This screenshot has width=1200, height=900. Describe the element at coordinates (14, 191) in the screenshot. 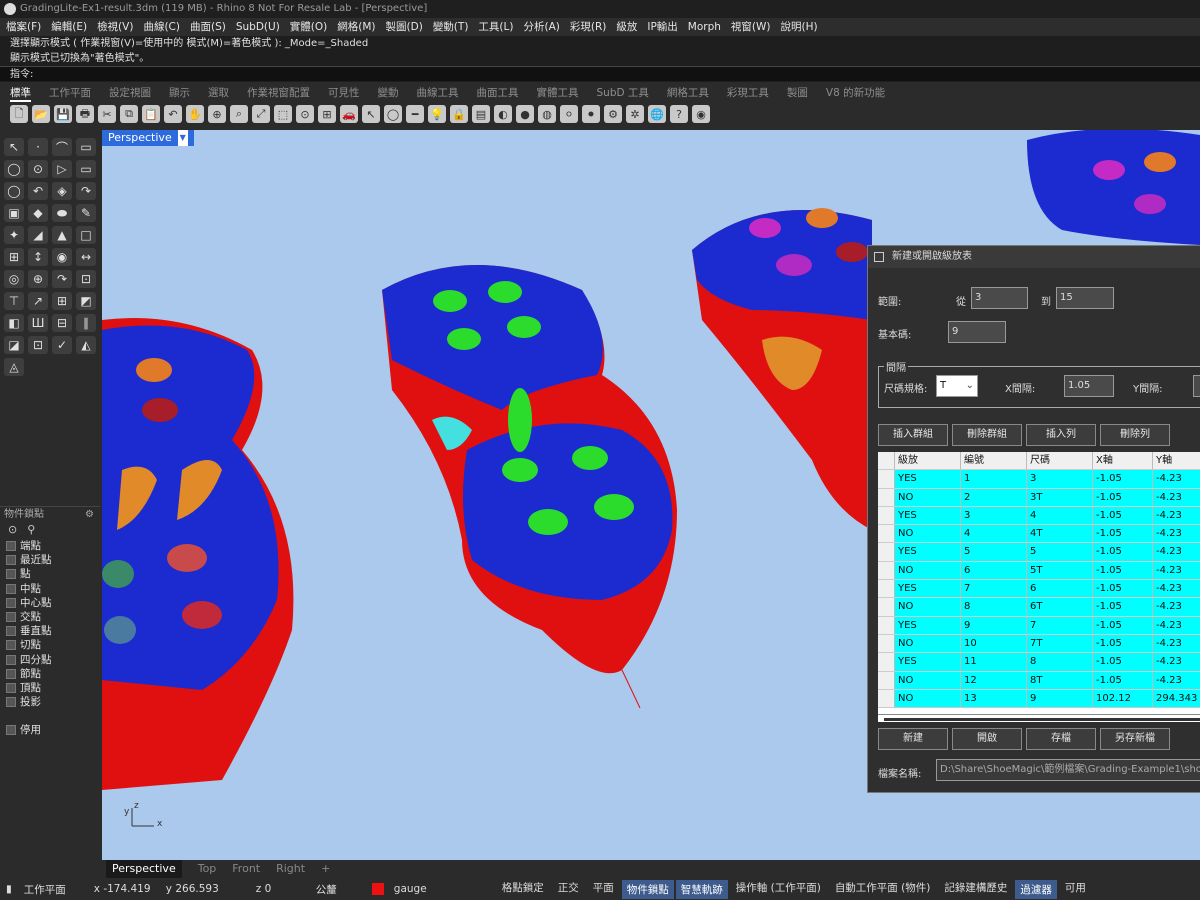

I see `tool-icon: ◯` at that location.